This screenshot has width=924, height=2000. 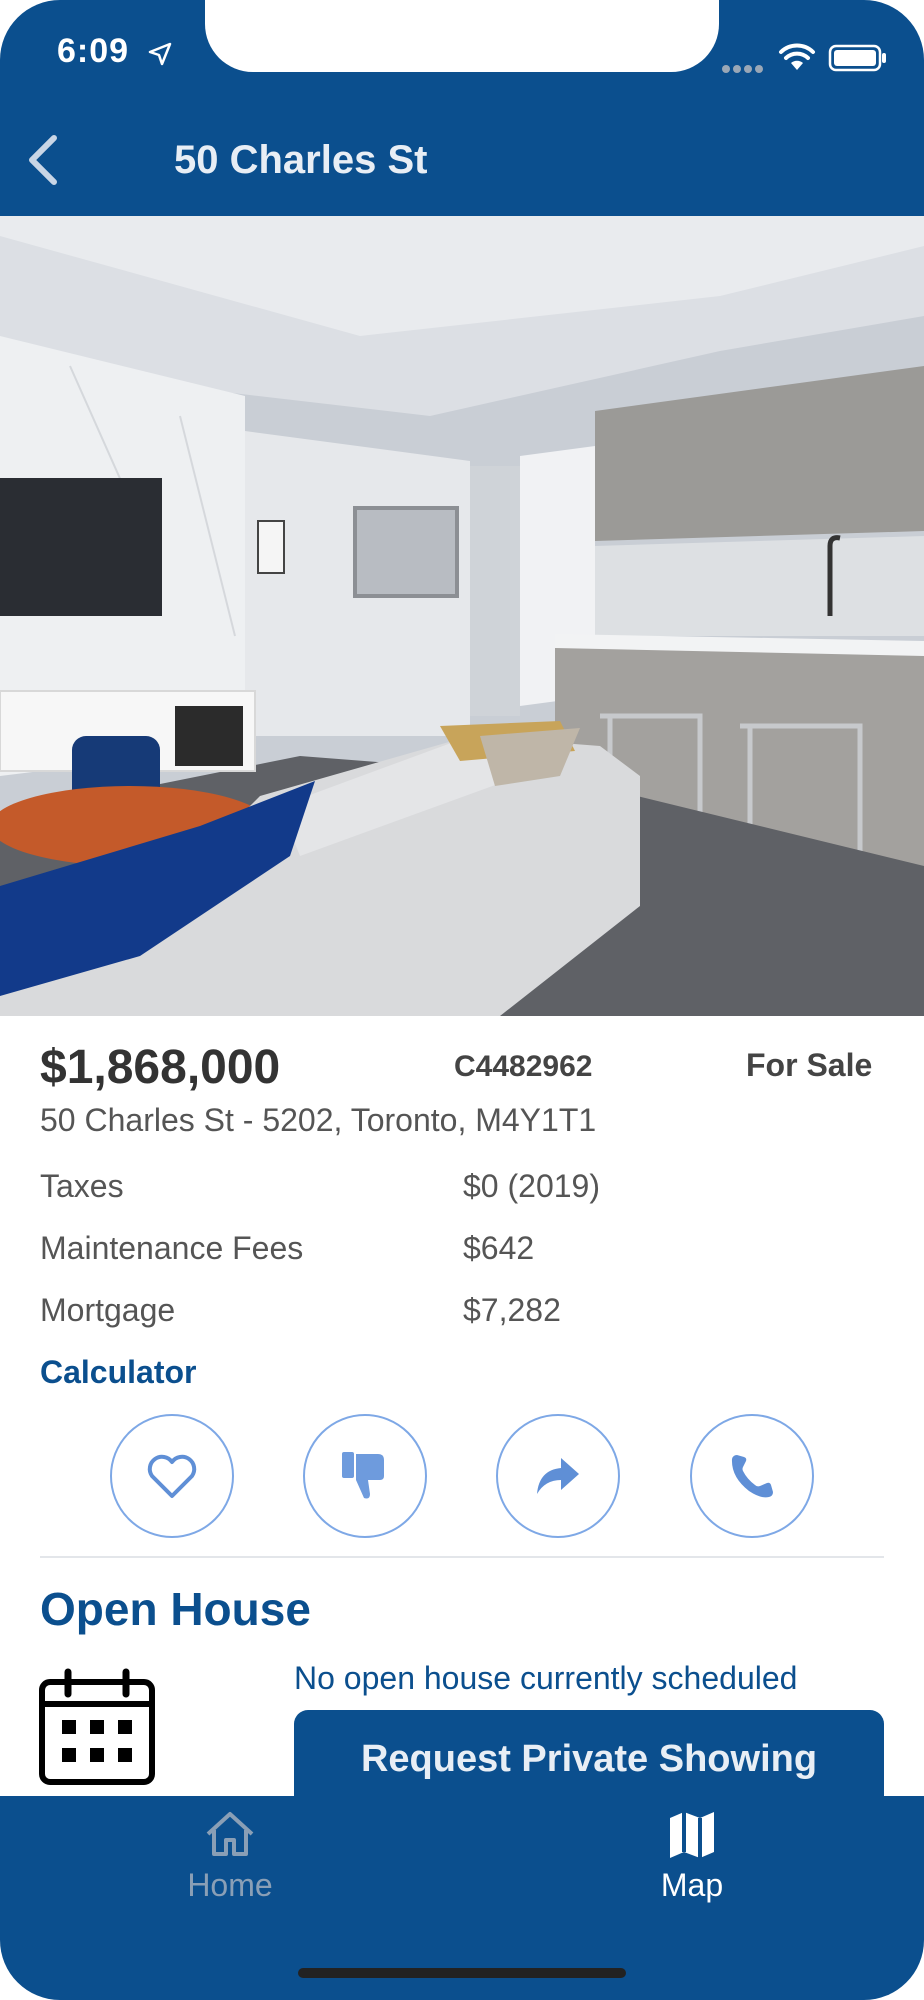 I want to click on mortgage-label: Mortgage, so click(x=108, y=1310).